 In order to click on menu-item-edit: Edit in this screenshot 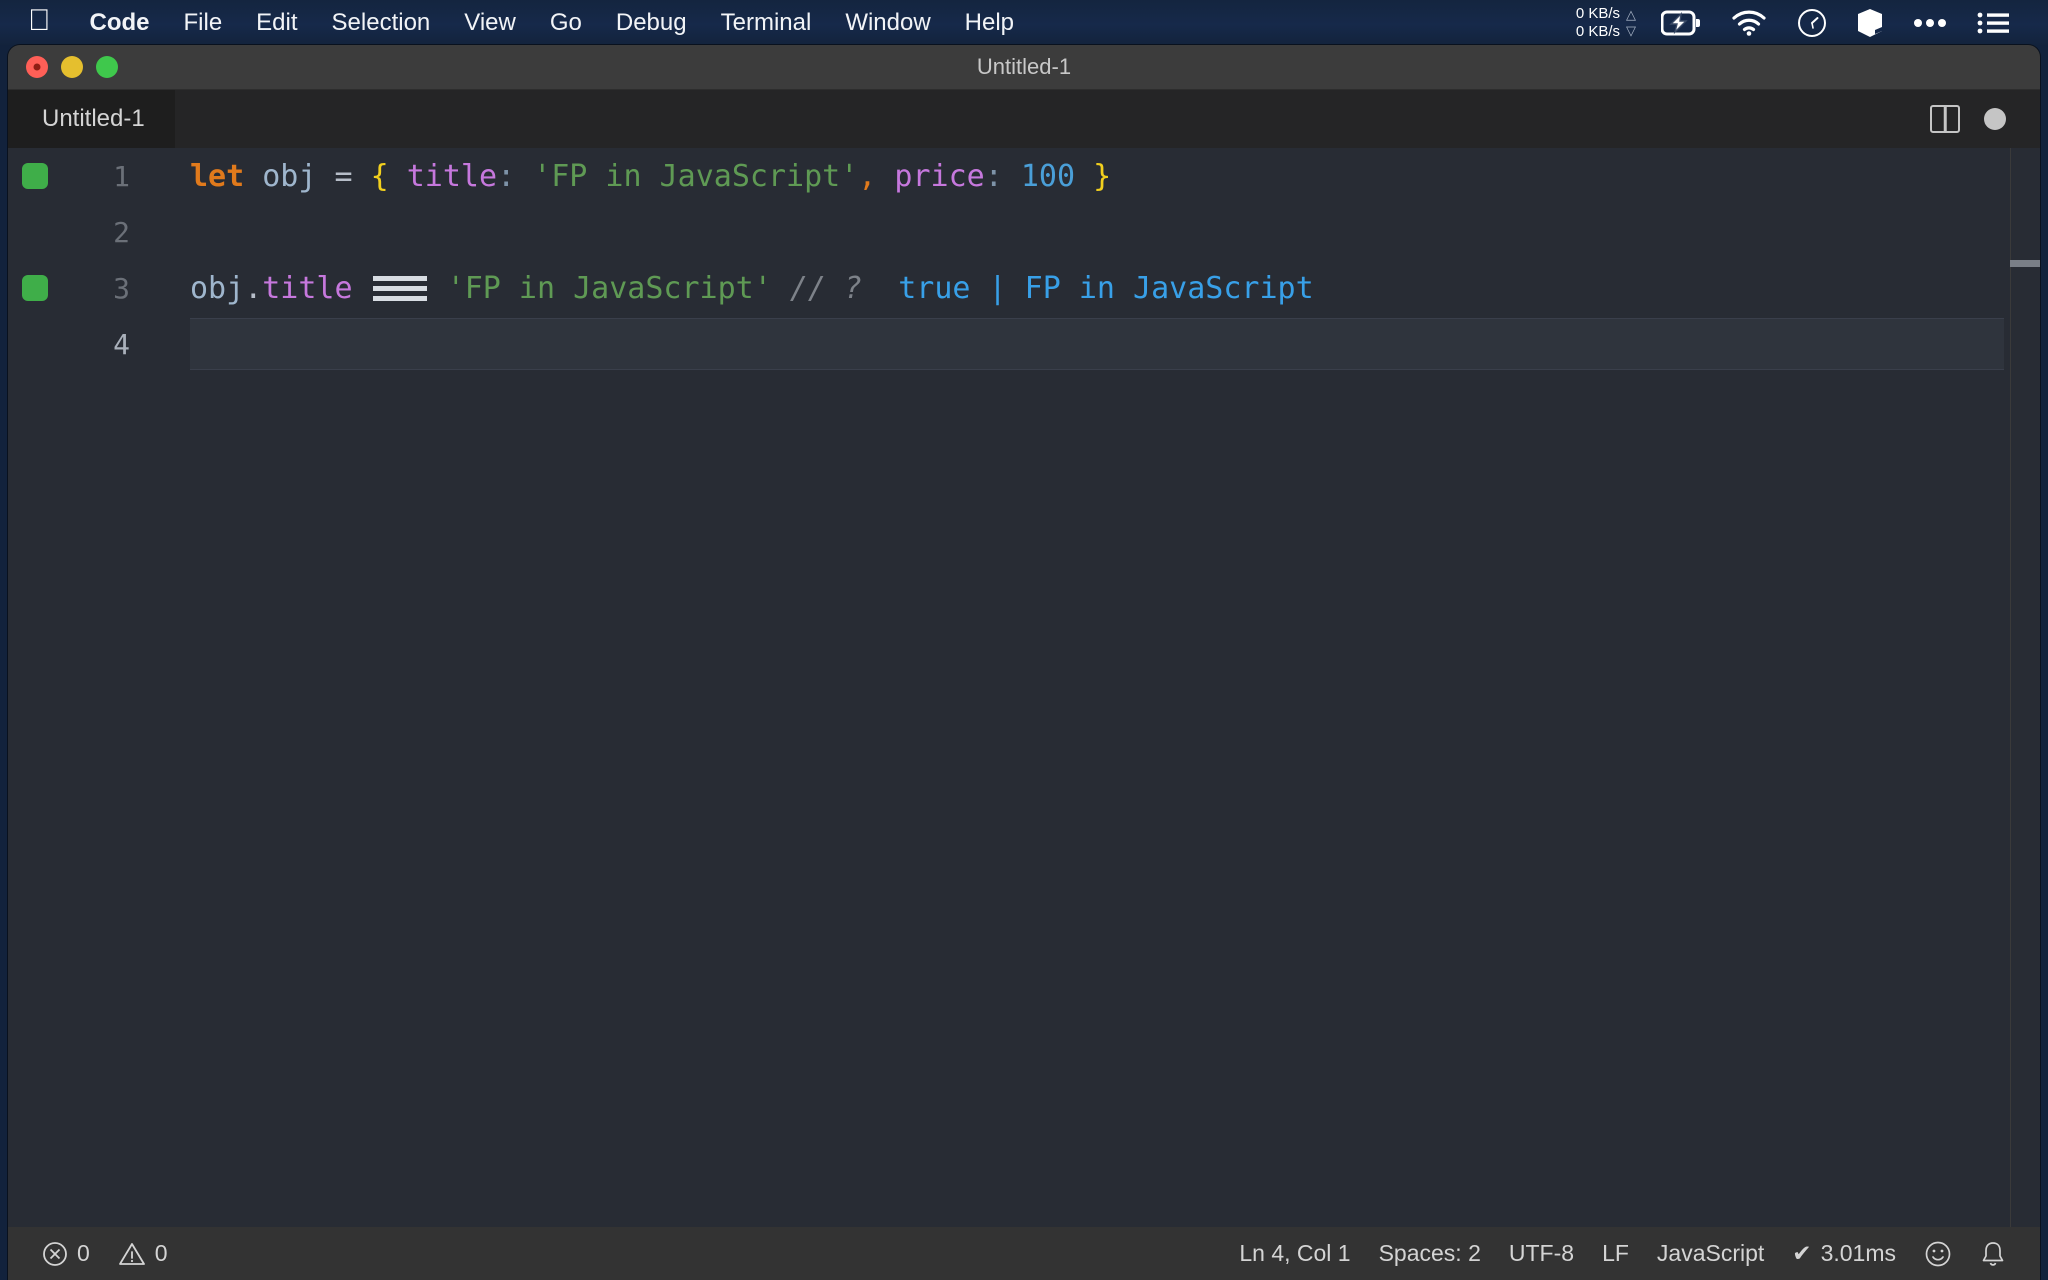, I will do `click(276, 22)`.